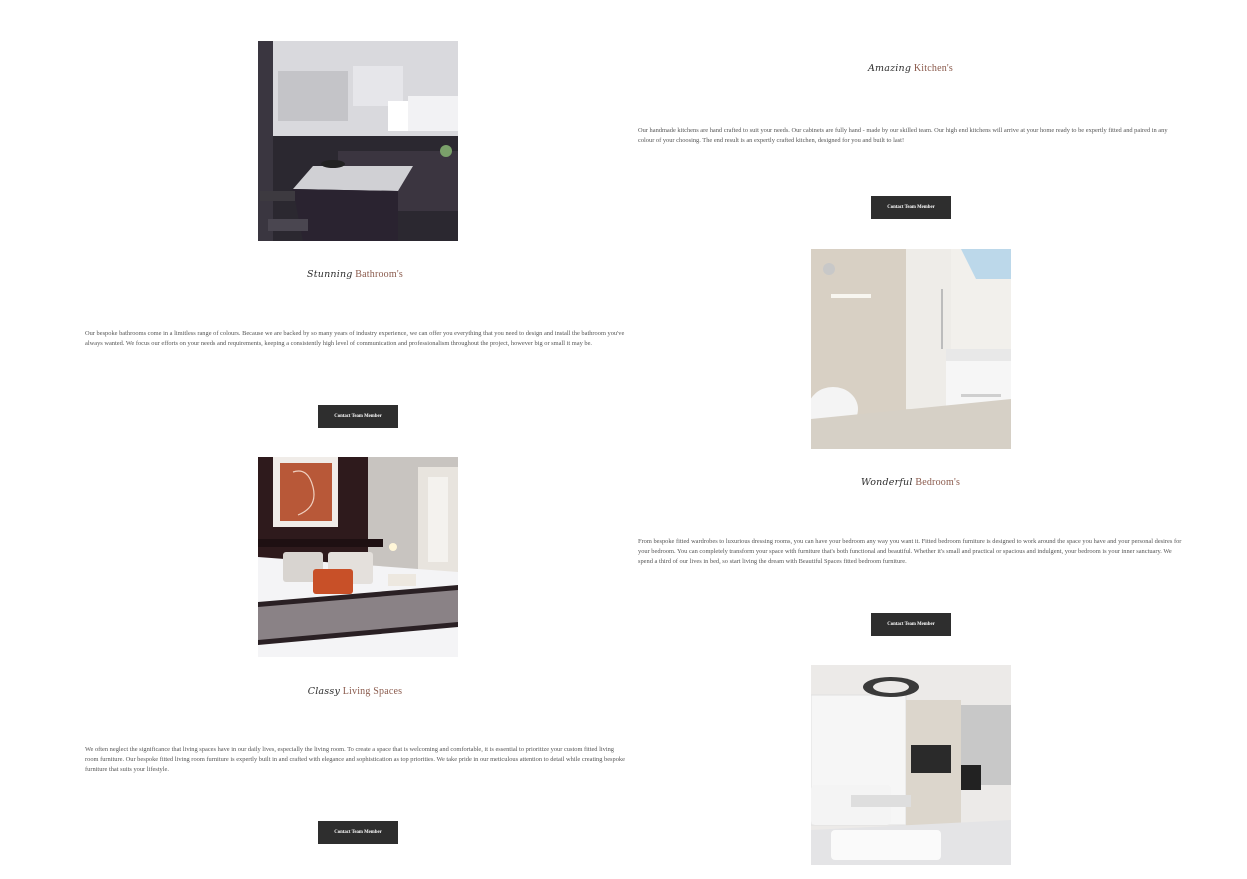  What do you see at coordinates (938, 482) in the screenshot?
I see `bedroom-heading-word: Bedroom's` at bounding box center [938, 482].